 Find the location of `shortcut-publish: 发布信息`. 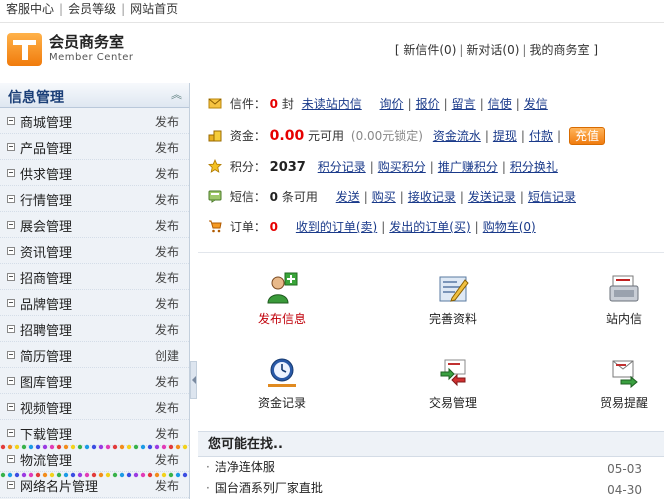

shortcut-publish: 发布信息 is located at coordinates (282, 299).